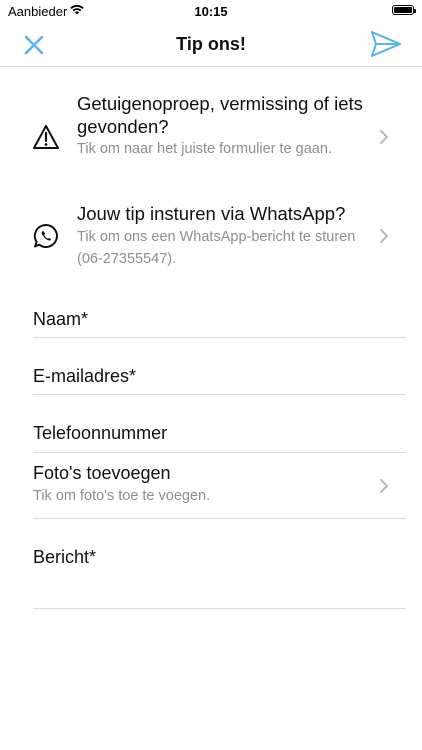 The height and width of the screenshot is (750, 422). What do you see at coordinates (219, 564) in the screenshot?
I see `message-field: Bericht*` at bounding box center [219, 564].